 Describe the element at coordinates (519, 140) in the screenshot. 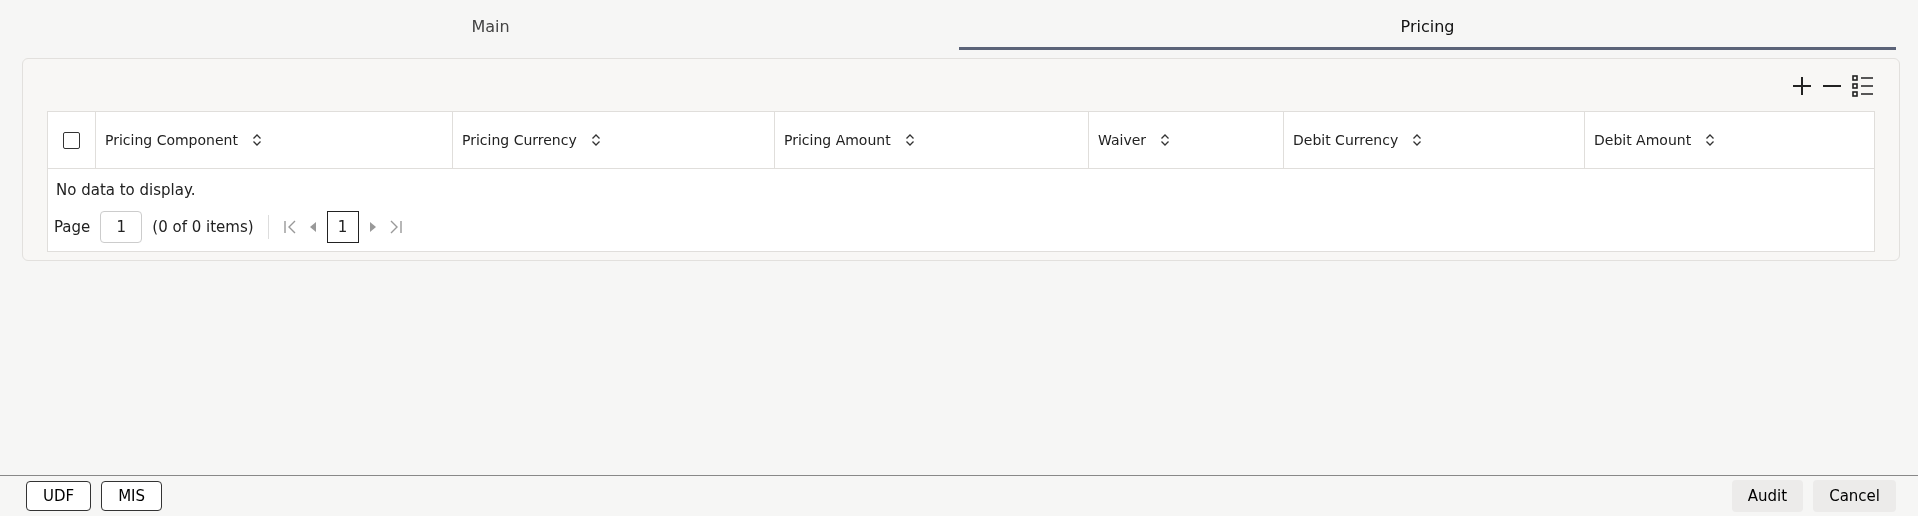

I see `column-header: Pricing Currency` at that location.